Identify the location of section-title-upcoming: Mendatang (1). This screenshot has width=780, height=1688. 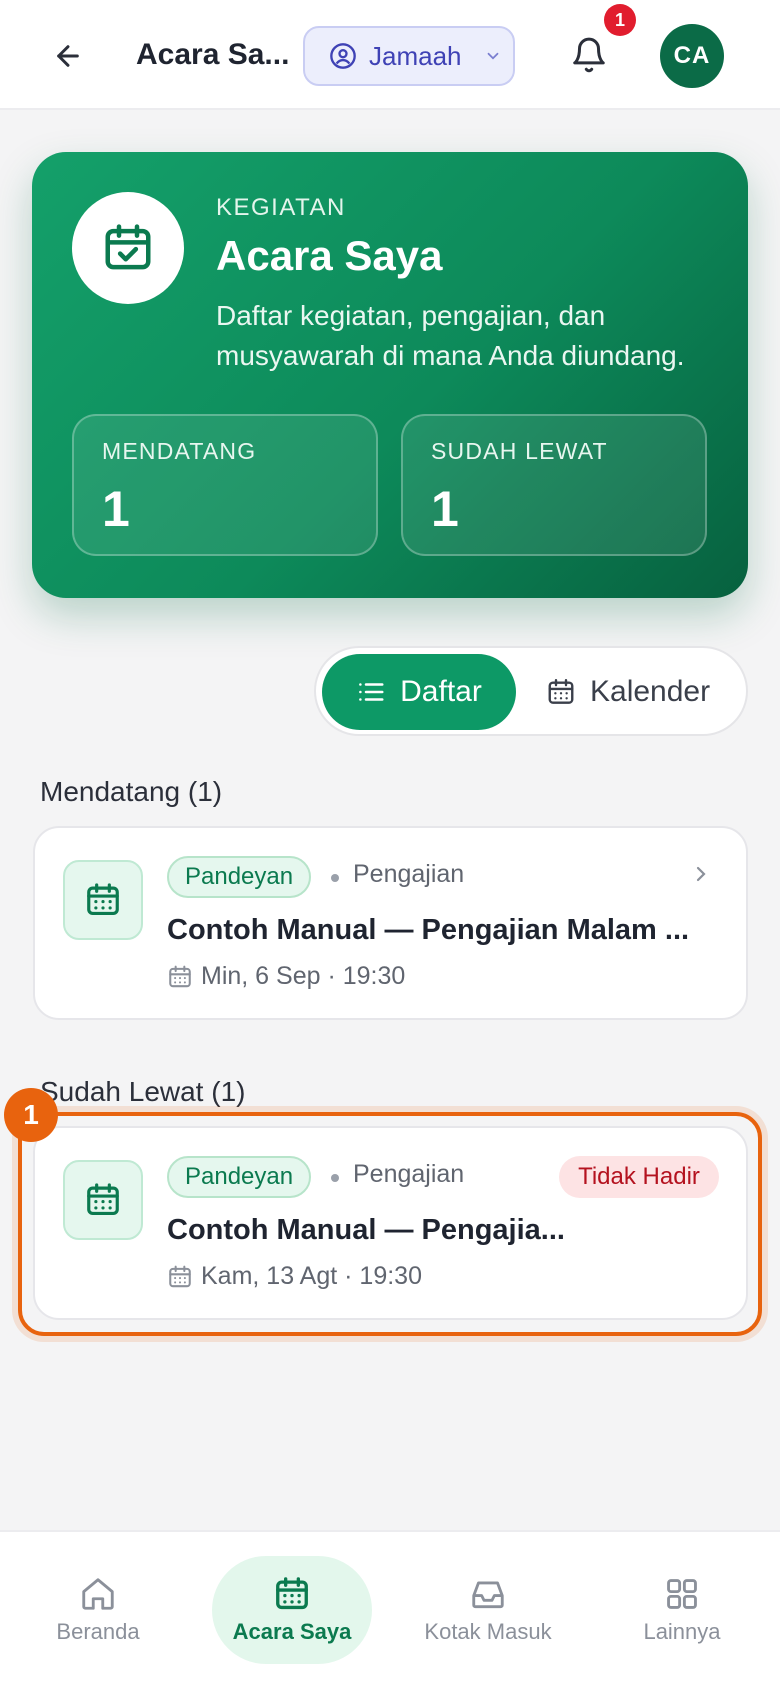
(131, 791).